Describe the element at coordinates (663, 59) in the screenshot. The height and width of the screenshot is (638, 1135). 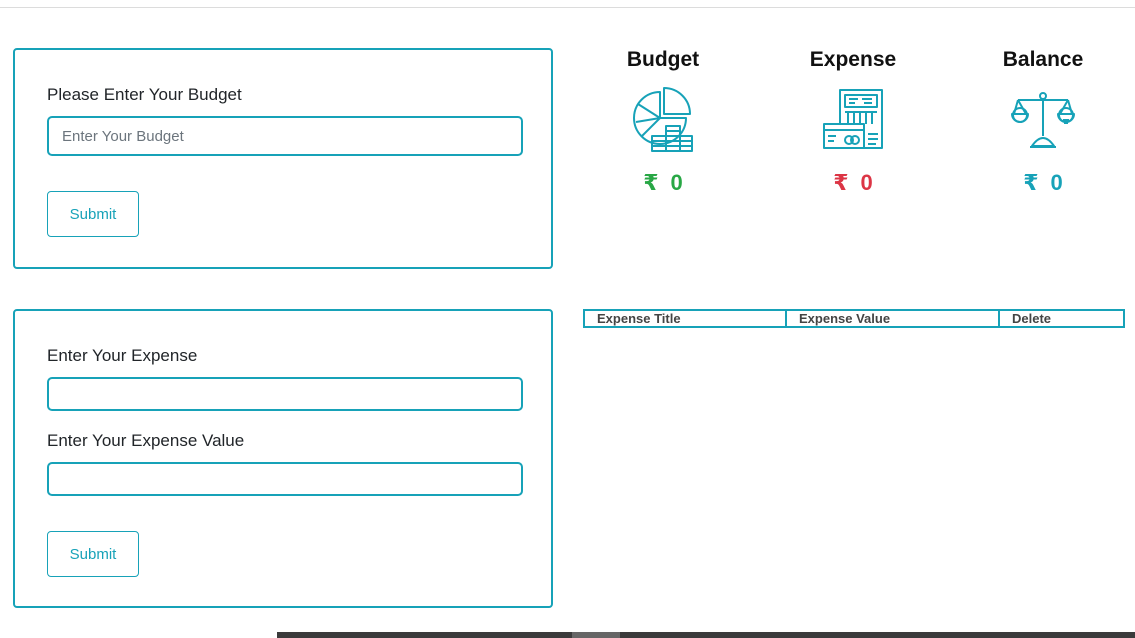
I see `budget-title: Budget` at that location.